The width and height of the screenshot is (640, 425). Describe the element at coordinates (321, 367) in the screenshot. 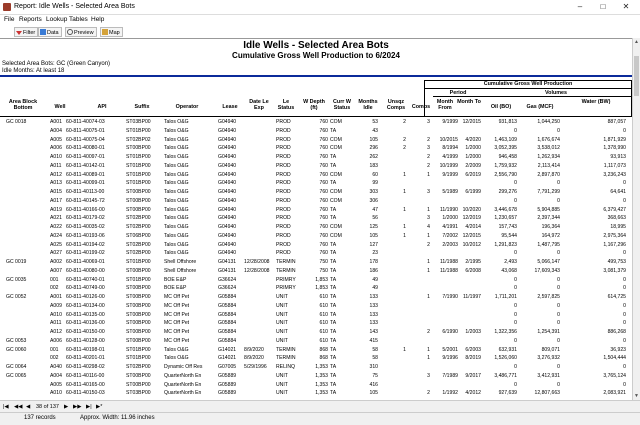

I see `cell-w-depth: 1,353` at that location.